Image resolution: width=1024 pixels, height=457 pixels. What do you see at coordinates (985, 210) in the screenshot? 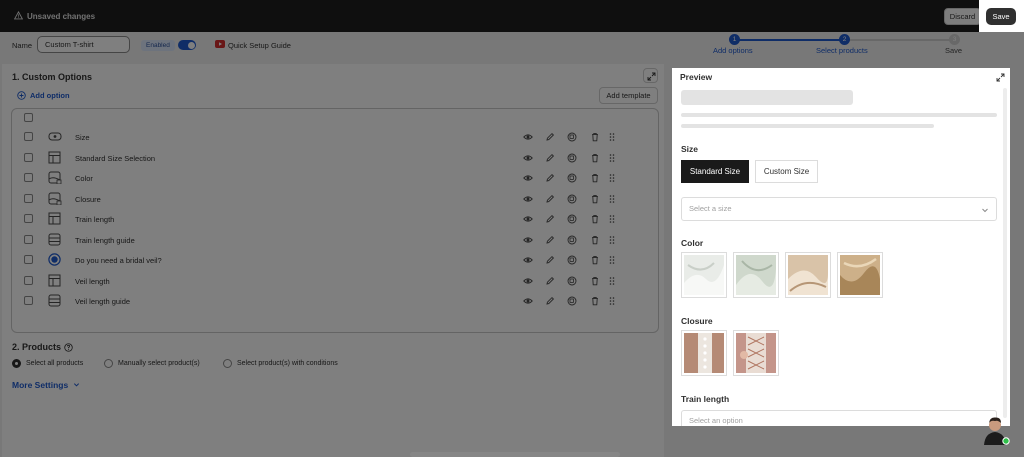
I see `chevron-down-icon` at bounding box center [985, 210].